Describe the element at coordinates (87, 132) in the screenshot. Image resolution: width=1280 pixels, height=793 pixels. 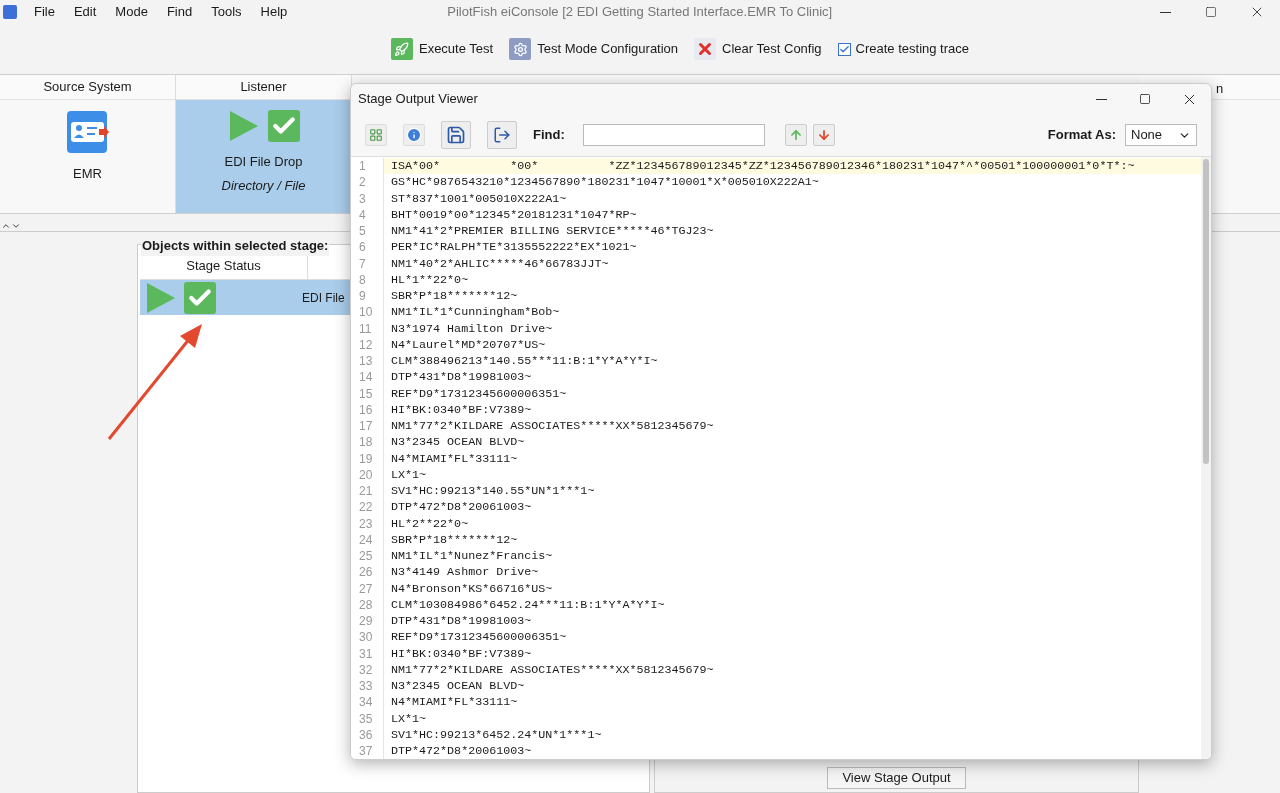
I see `id-card-icon` at that location.